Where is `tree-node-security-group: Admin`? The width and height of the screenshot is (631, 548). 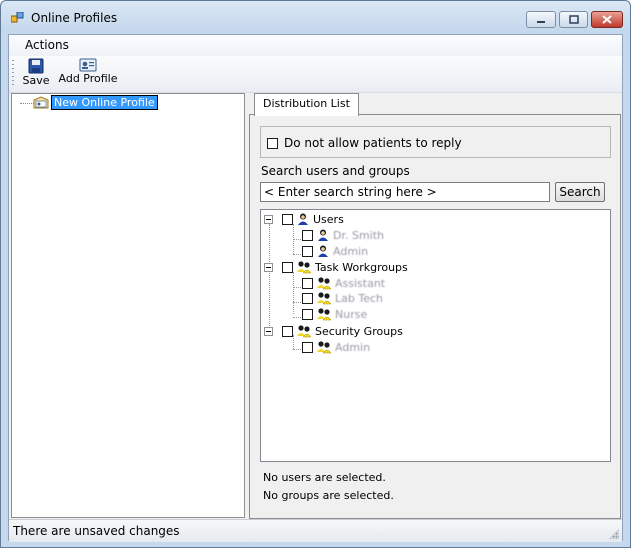 tree-node-security-group: Admin is located at coordinates (336, 347).